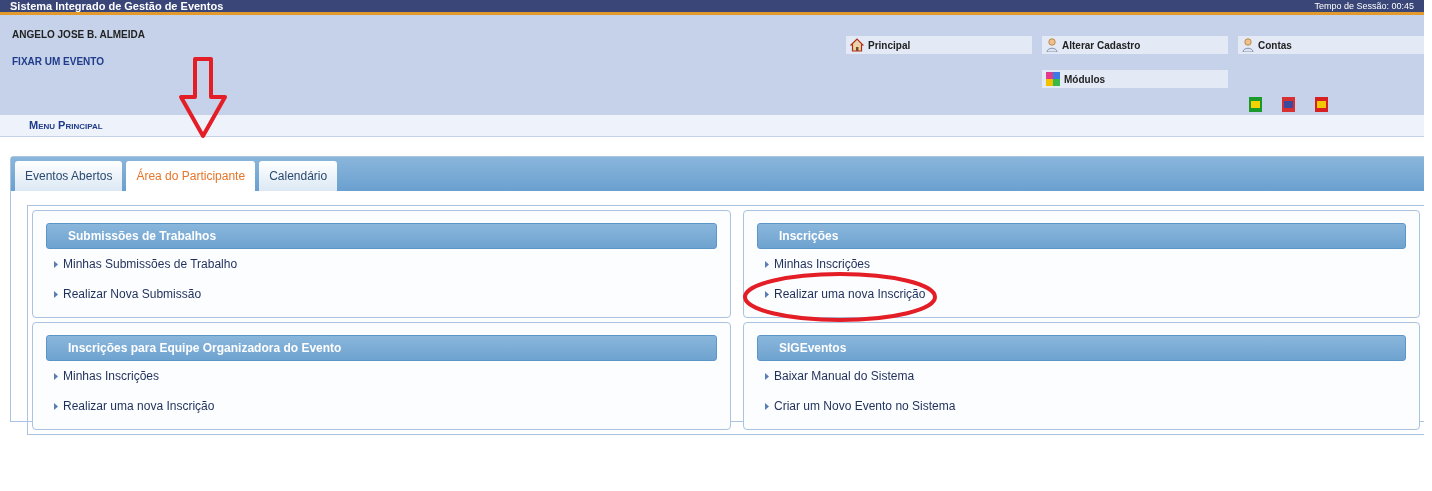 The image size is (1432, 491). Describe the element at coordinates (1081, 348) in the screenshot. I see `section-header: SIGEventos` at that location.